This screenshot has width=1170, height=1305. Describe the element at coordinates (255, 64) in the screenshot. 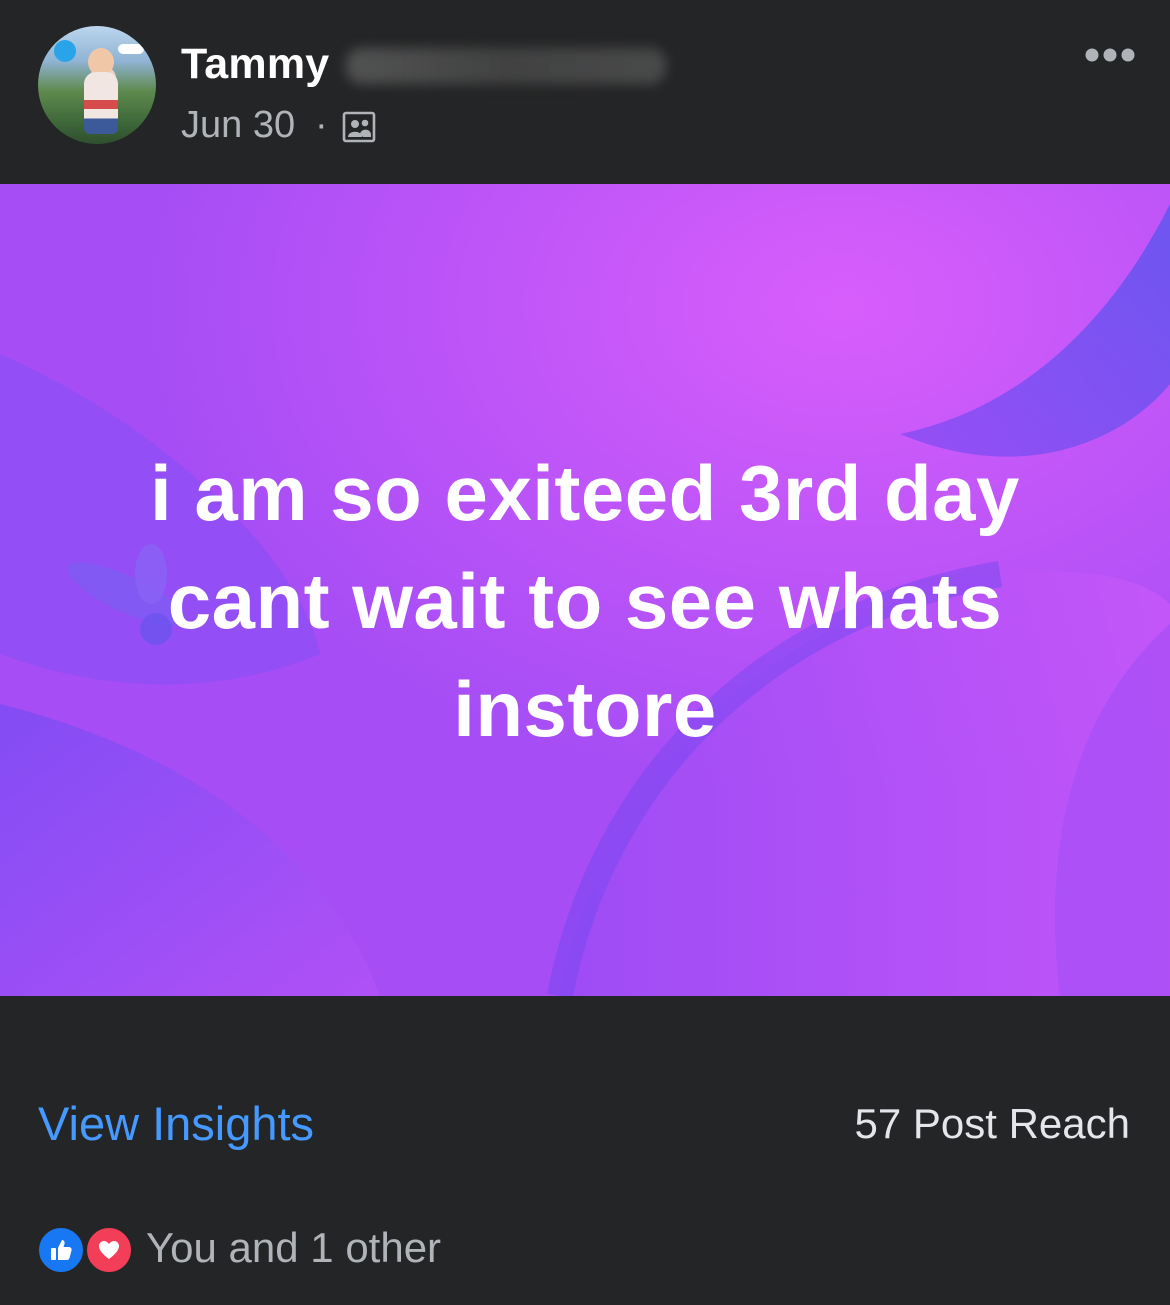

I see `author-name: Tammy` at that location.